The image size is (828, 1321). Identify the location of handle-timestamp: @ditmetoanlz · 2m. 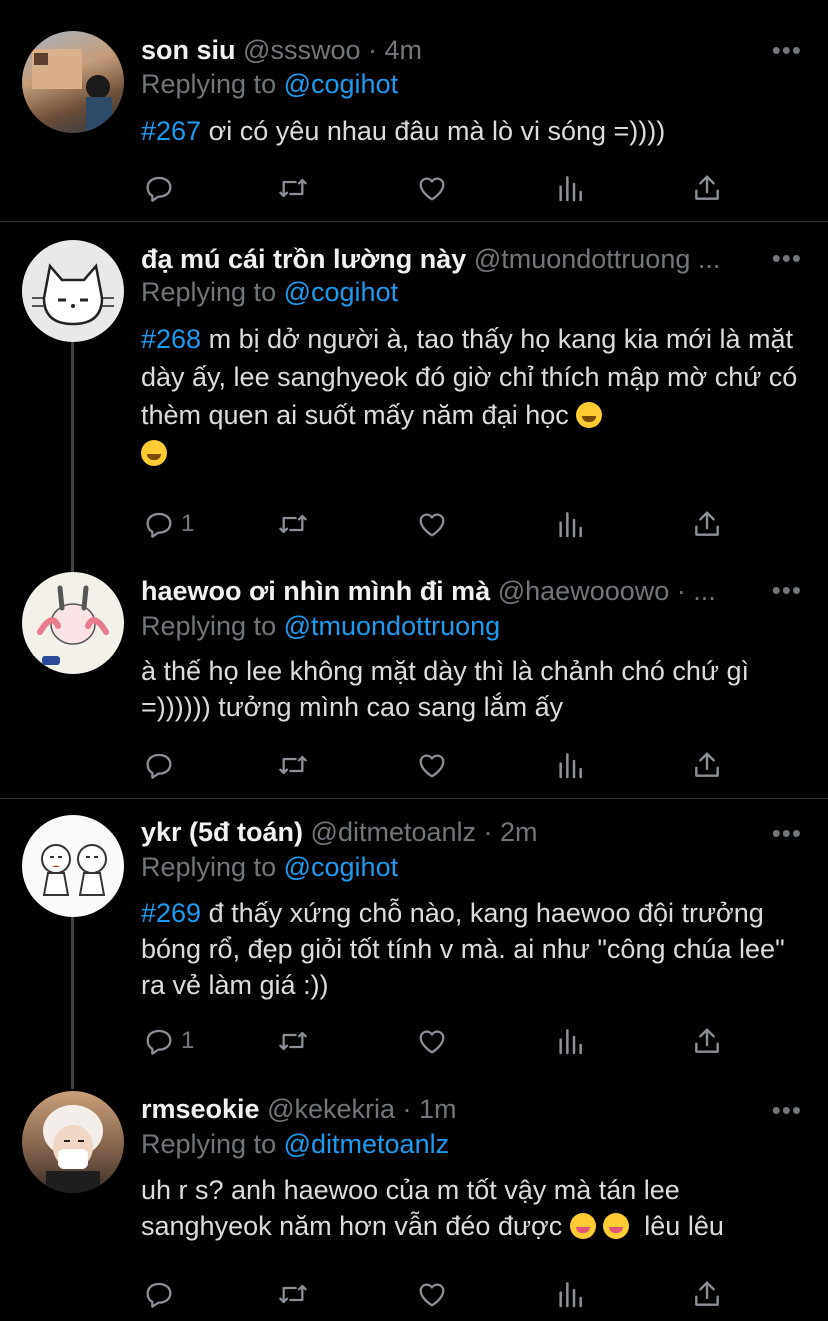
(424, 832).